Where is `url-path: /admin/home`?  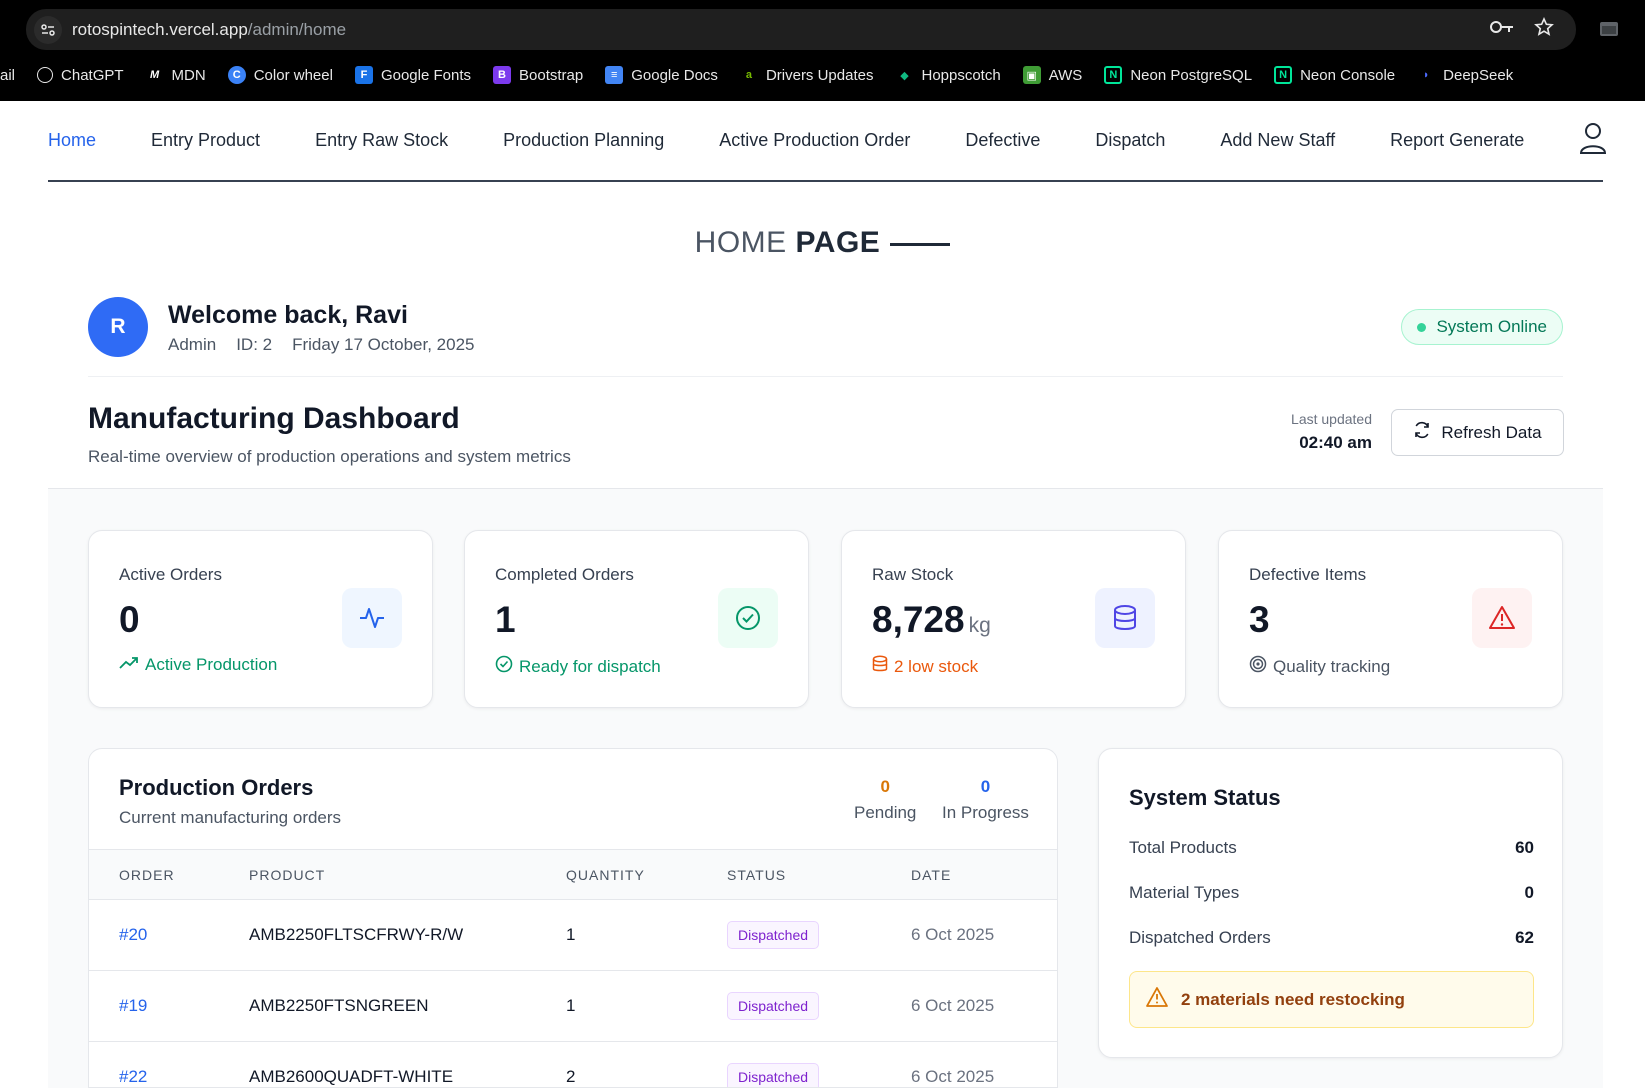 url-path: /admin/home is located at coordinates (297, 29).